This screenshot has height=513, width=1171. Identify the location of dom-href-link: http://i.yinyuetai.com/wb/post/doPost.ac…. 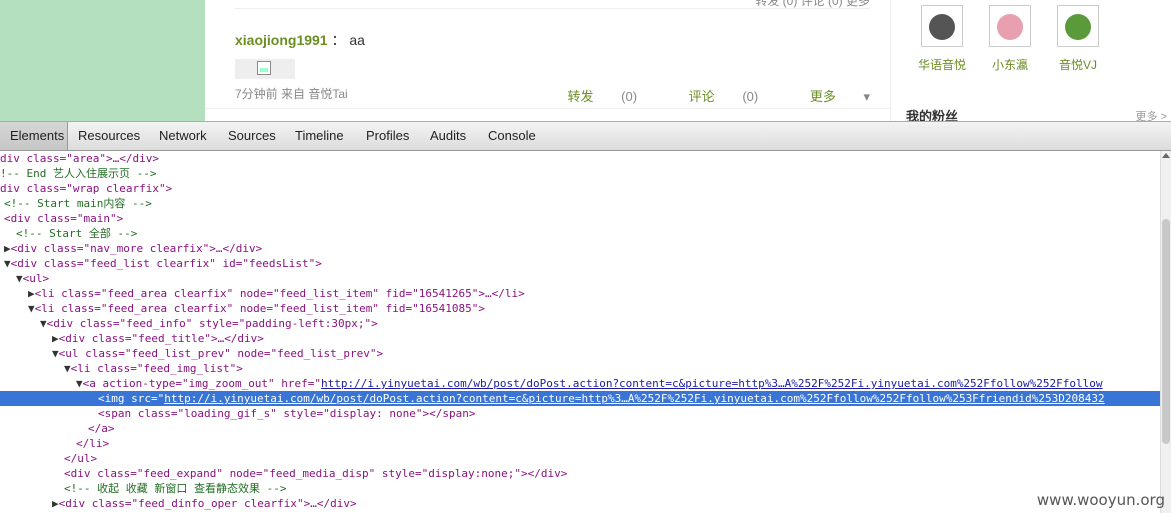
(711, 383).